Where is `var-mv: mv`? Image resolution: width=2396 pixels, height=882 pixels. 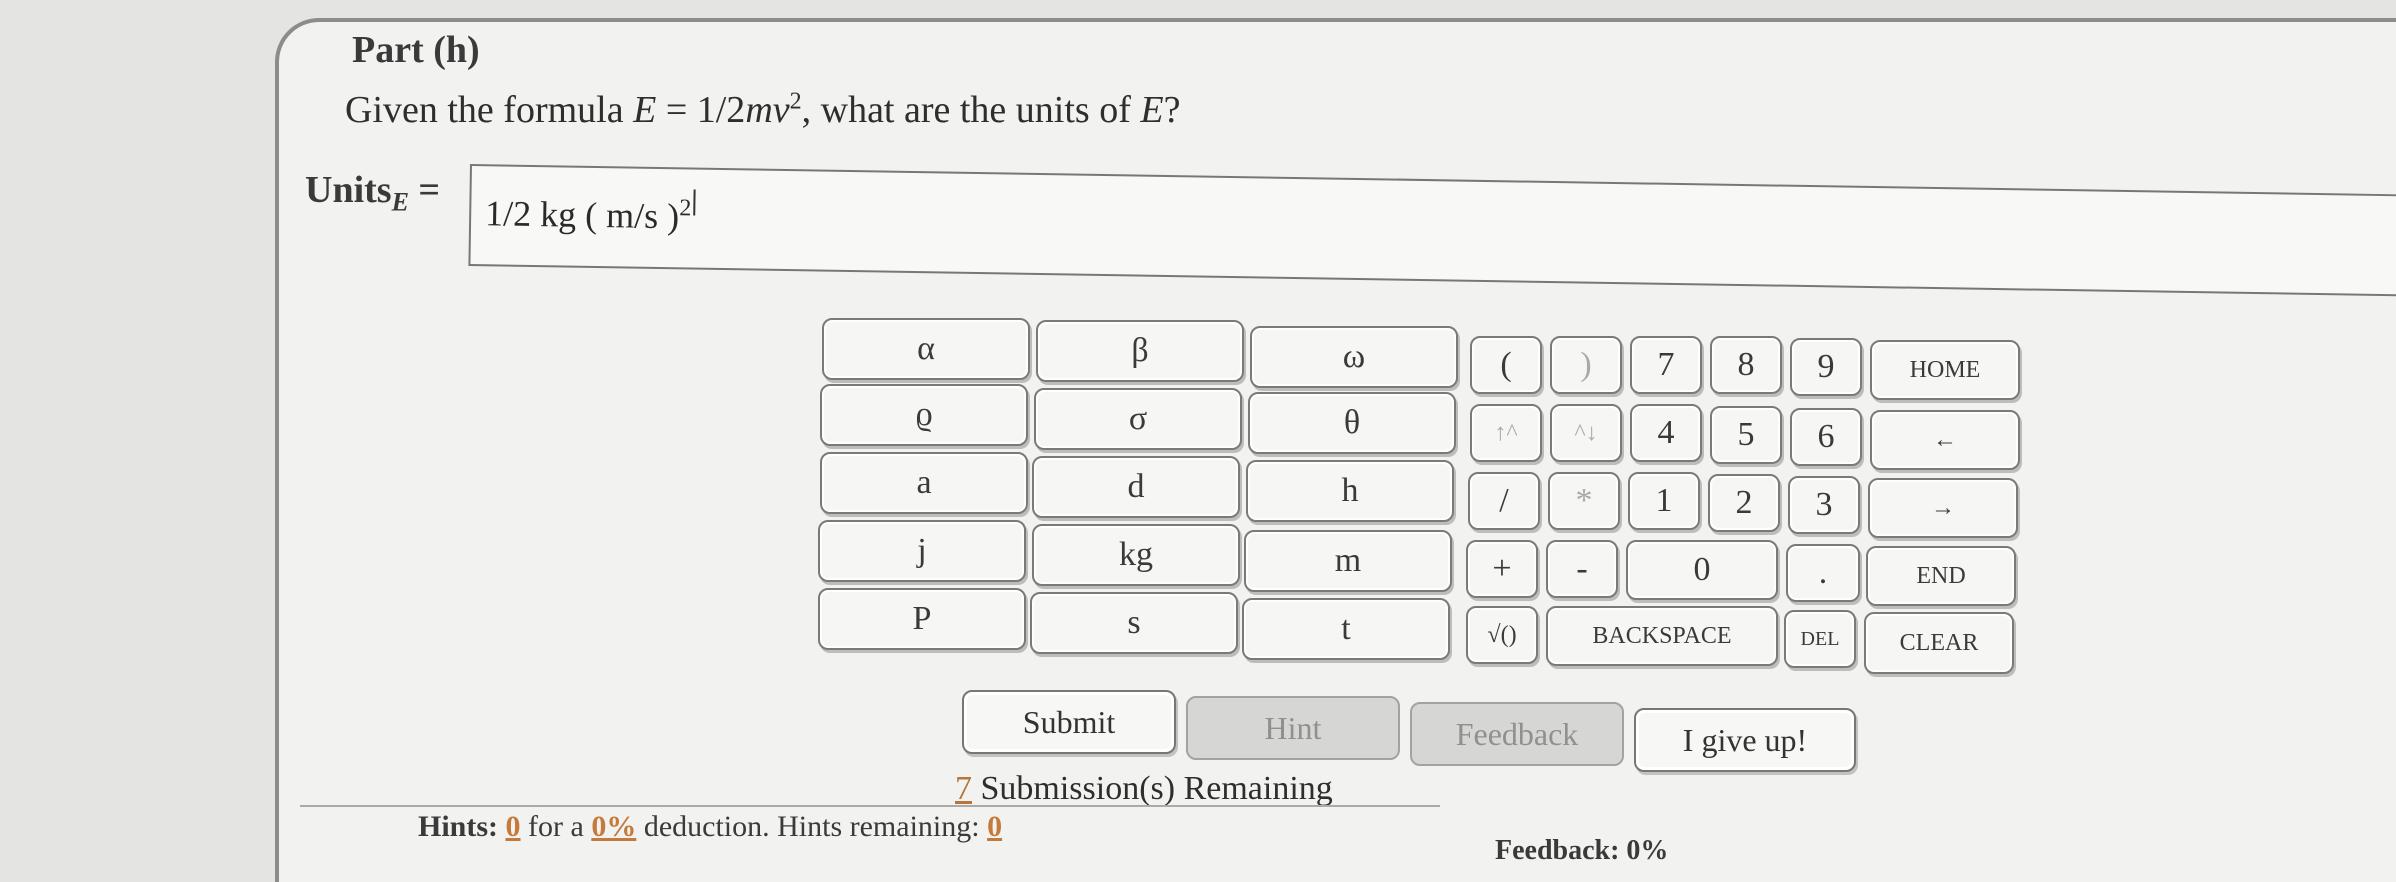 var-mv: mv is located at coordinates (767, 110).